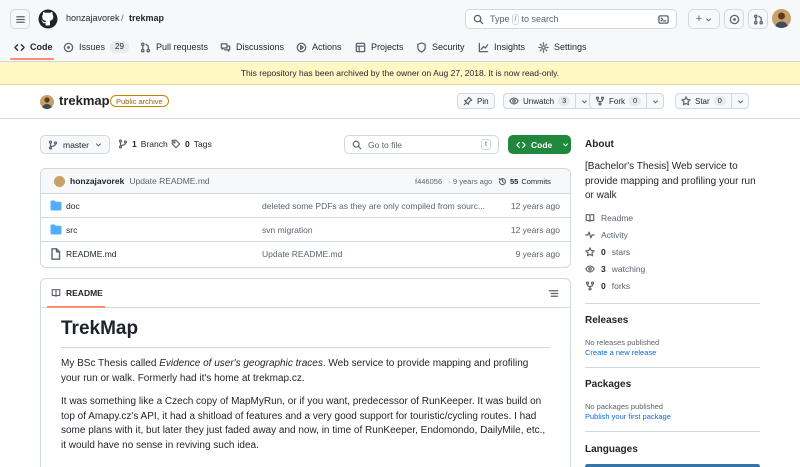  I want to click on tags-link: 0 Tags, so click(191, 144).